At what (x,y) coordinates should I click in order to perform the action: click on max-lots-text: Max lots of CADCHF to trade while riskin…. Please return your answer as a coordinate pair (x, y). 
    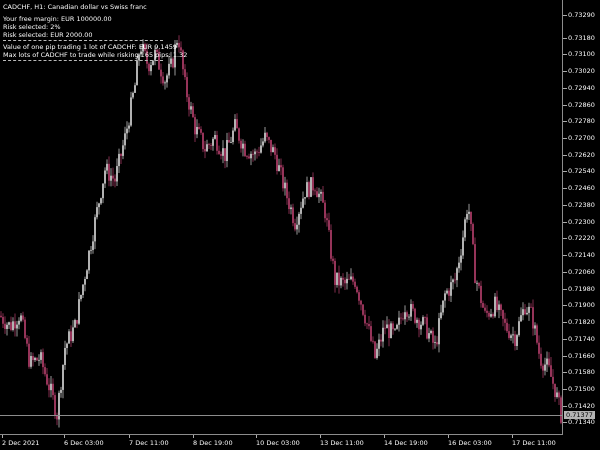
    Looking at the image, I should click on (95, 55).